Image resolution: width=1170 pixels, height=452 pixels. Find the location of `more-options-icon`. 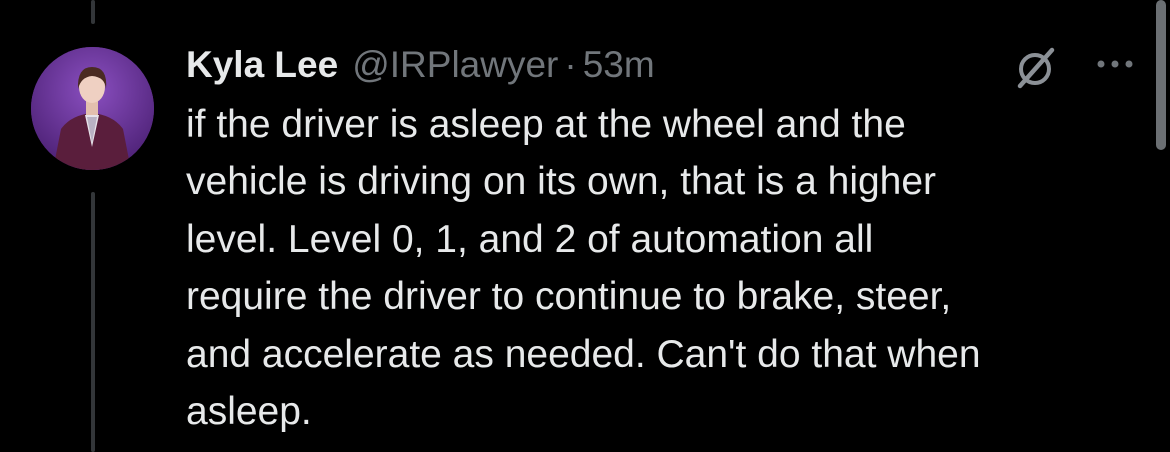

more-options-icon is located at coordinates (1117, 64).